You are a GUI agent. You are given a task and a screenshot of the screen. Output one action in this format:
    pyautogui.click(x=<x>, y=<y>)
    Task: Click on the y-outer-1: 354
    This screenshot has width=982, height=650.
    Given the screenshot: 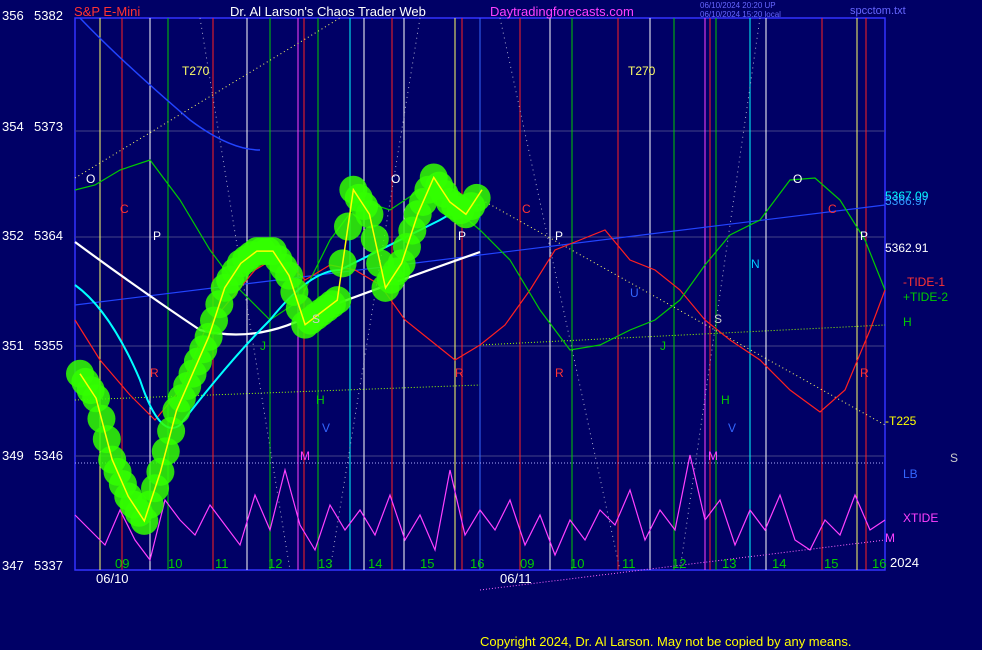 What is the action you would take?
    pyautogui.click(x=13, y=126)
    